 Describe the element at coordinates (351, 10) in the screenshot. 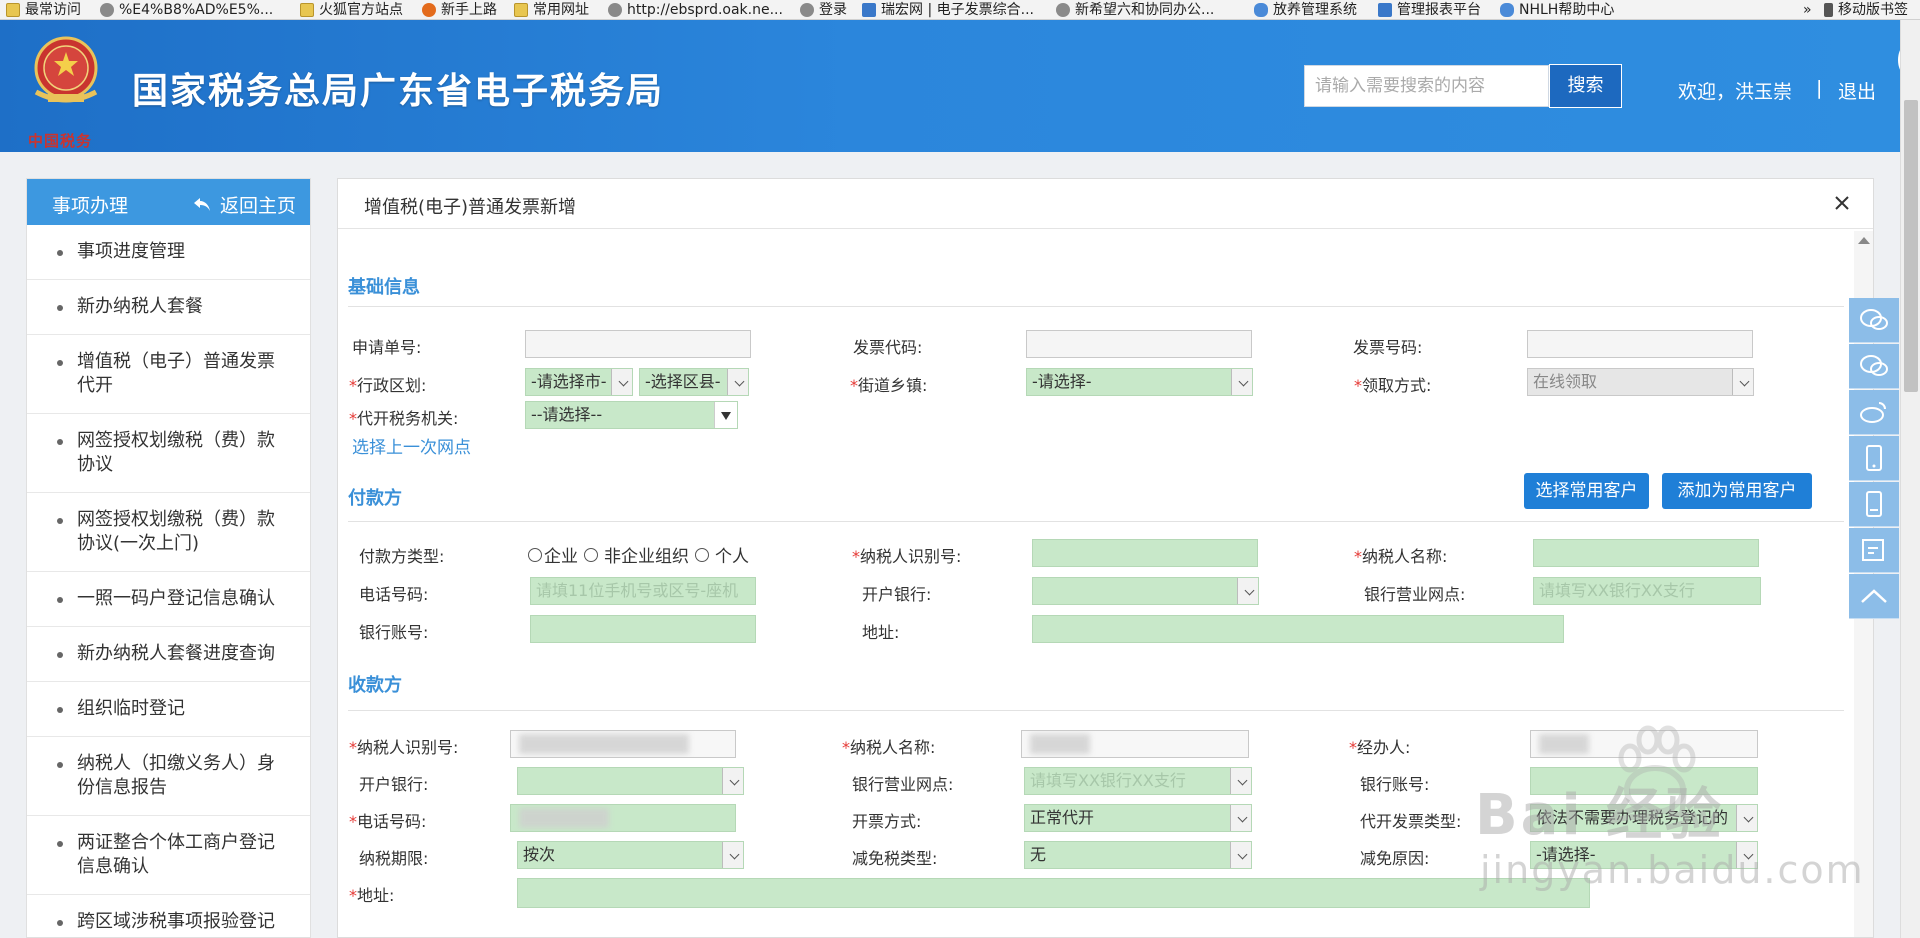

I see `bookmark-firefox-site: 火狐官方站点` at that location.